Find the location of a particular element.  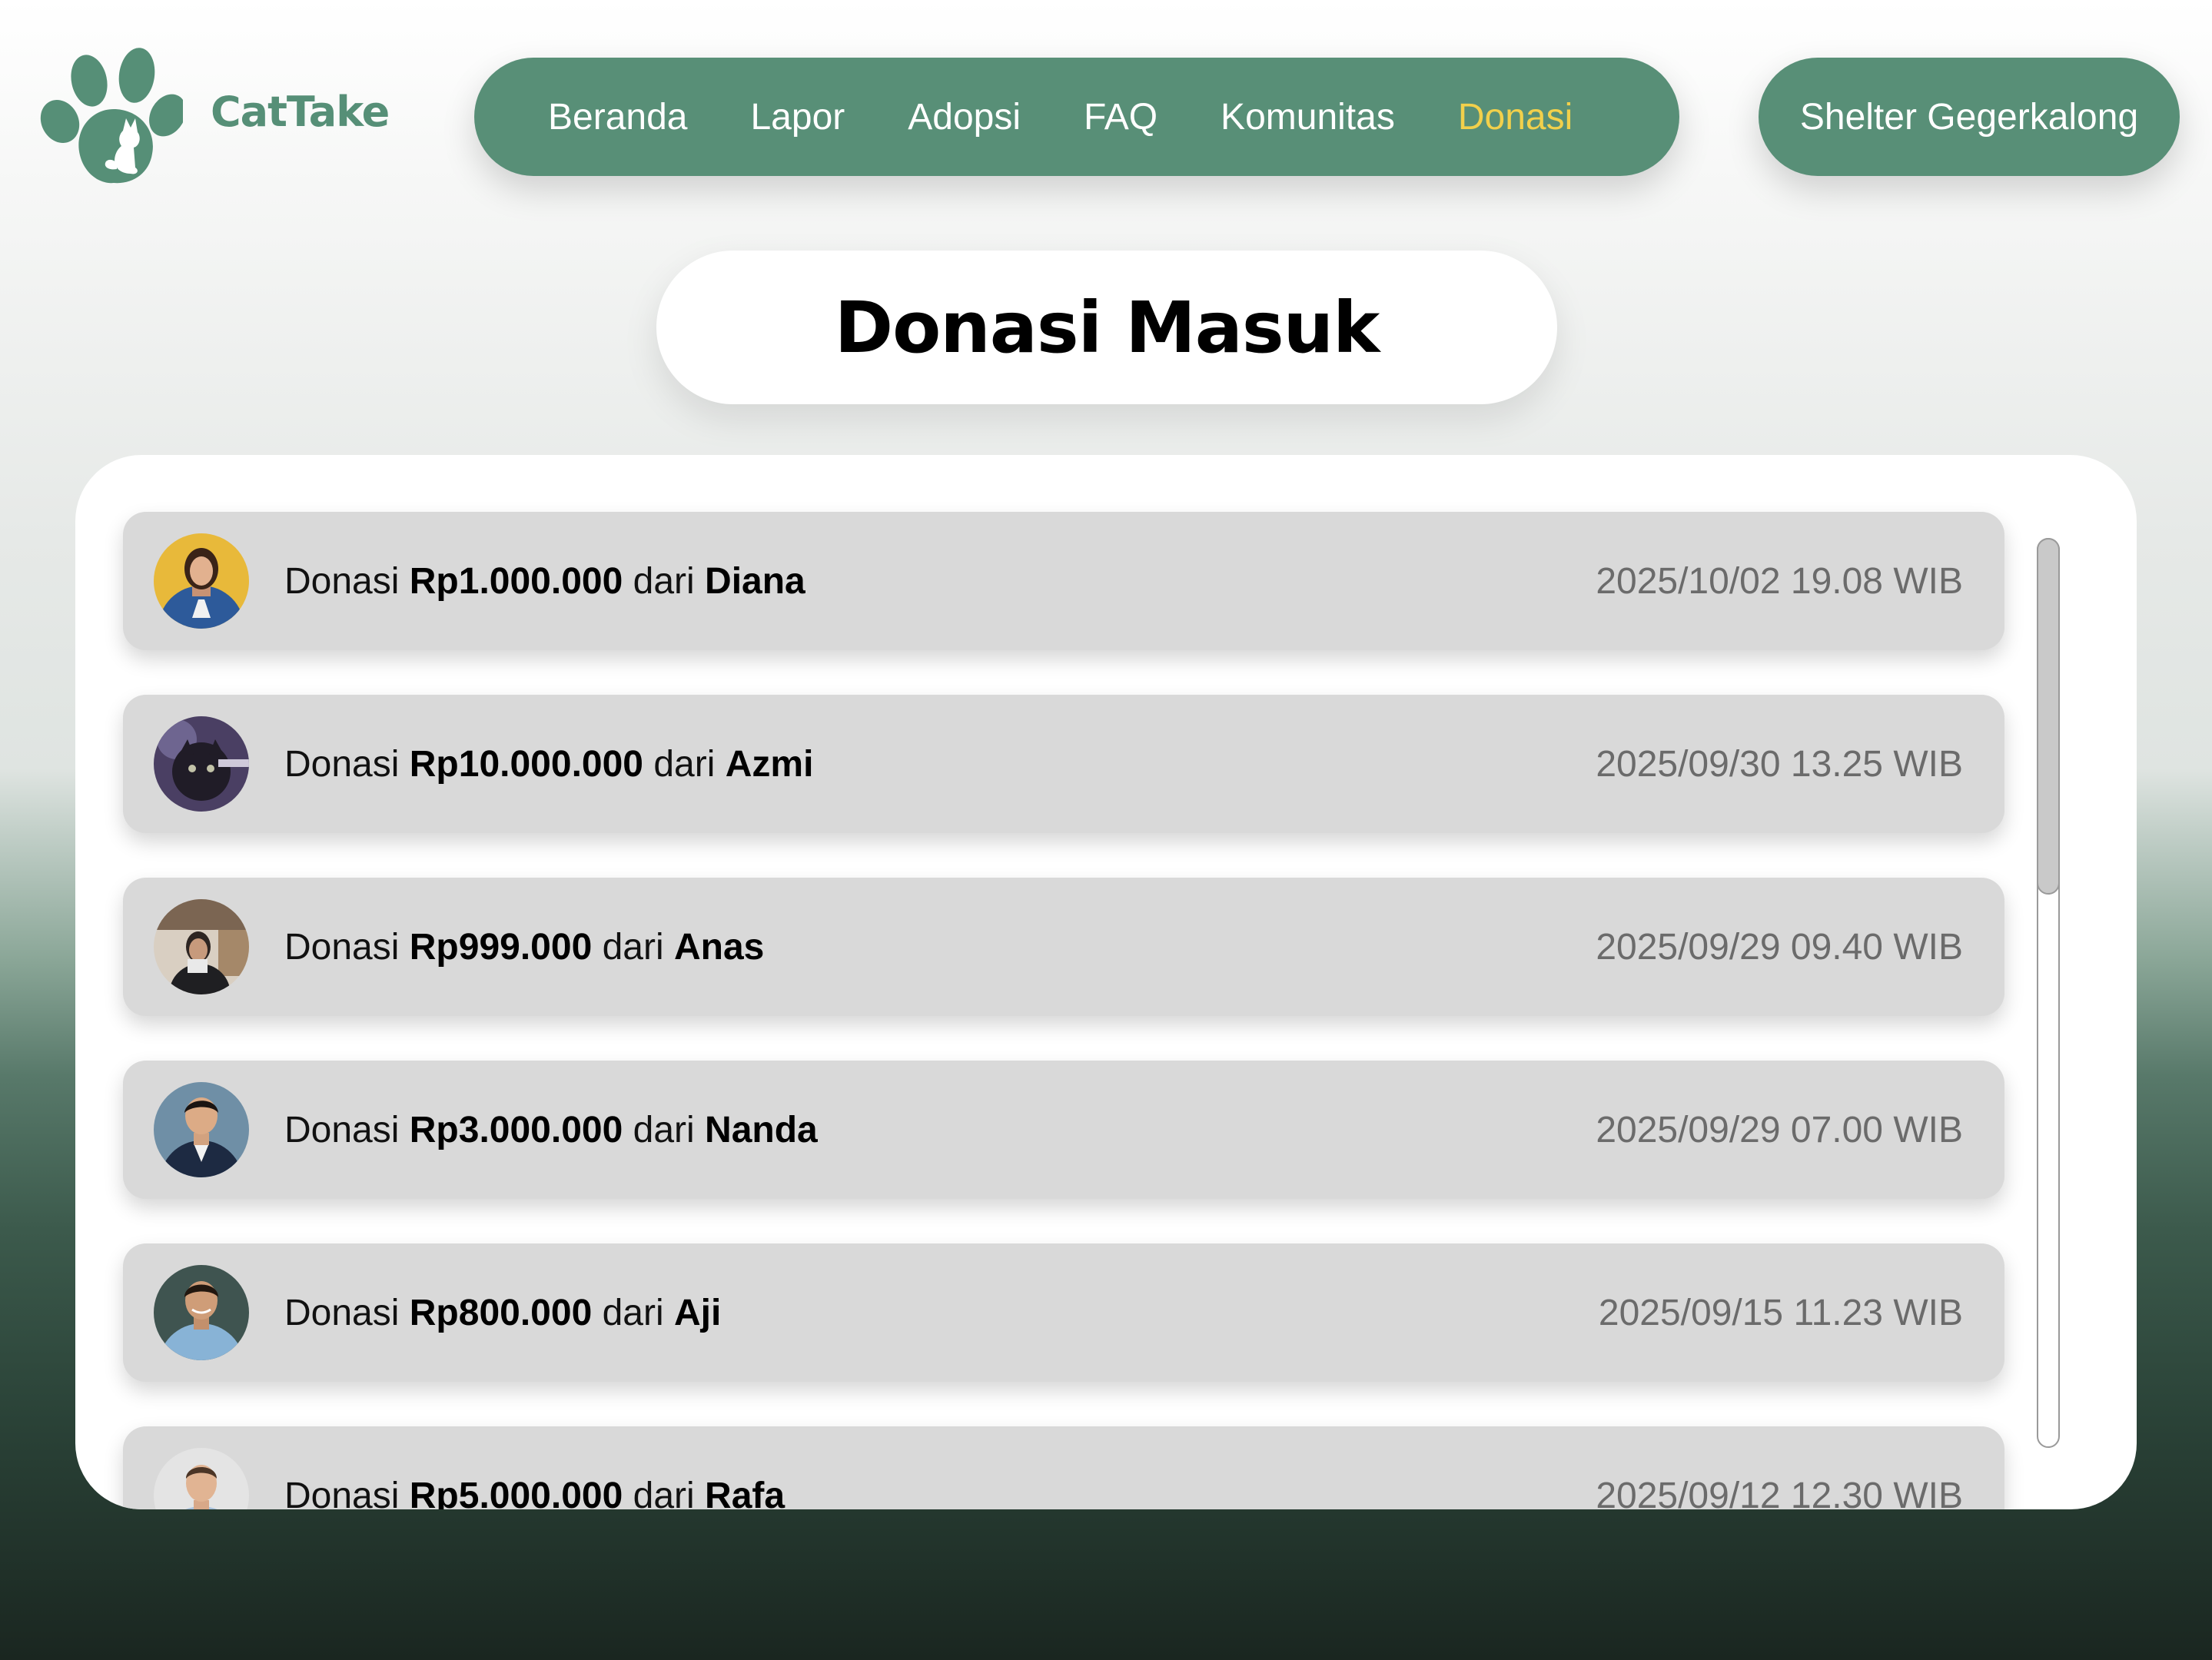

donation-timestamp: 2025/09/15 11.23 WIB is located at coordinates (1780, 1312).